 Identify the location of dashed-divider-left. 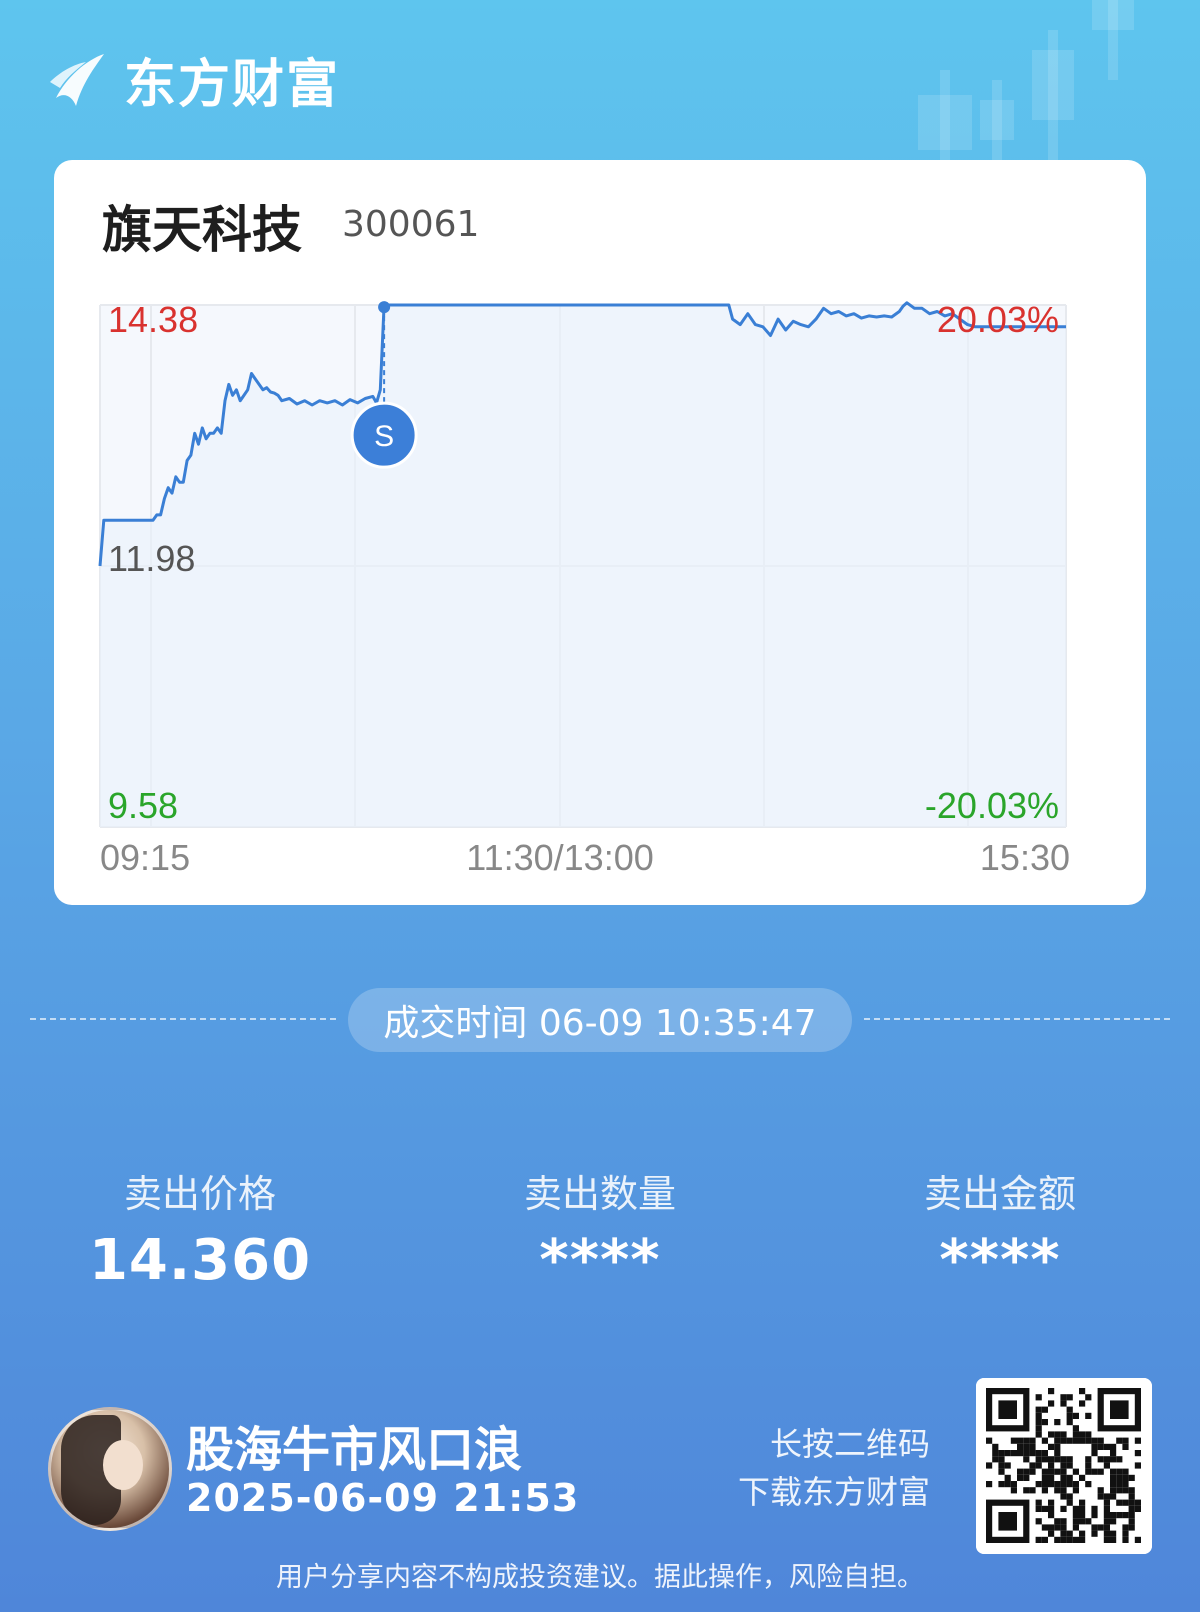
(183, 1019).